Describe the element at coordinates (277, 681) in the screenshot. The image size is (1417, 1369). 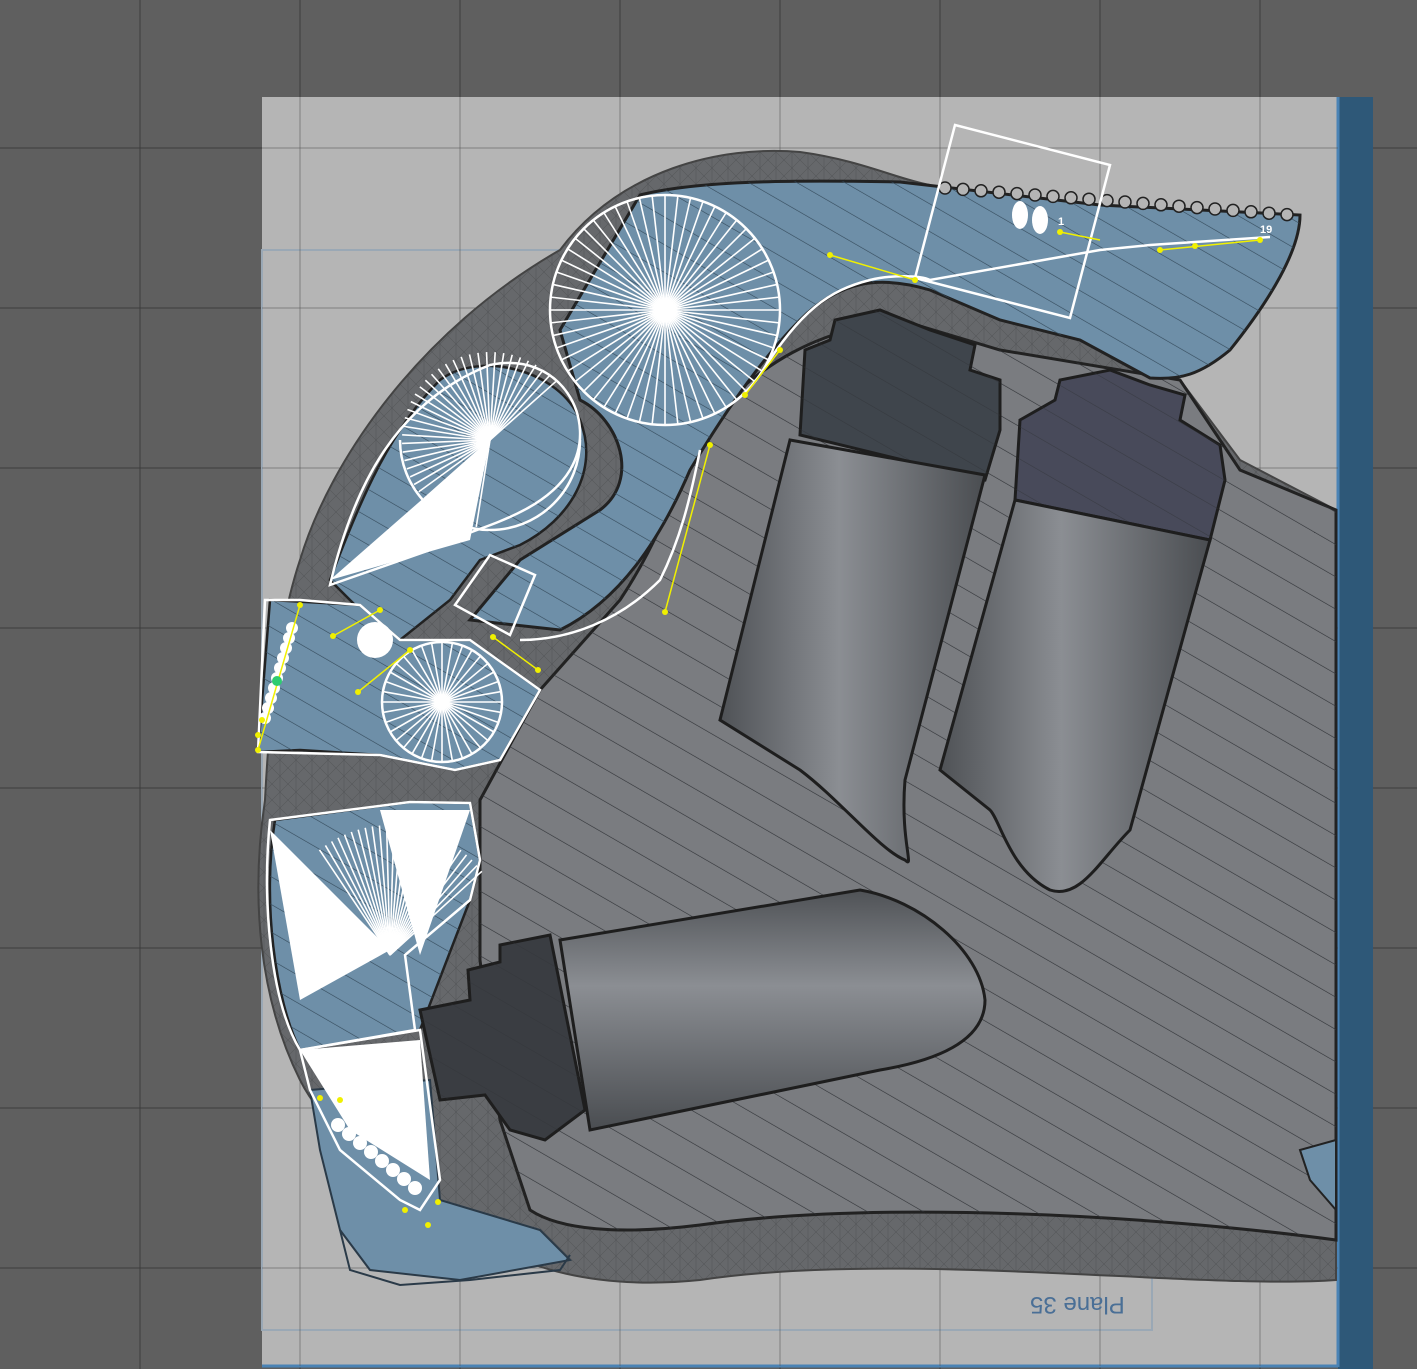
I see `selected-sketch-point` at that location.